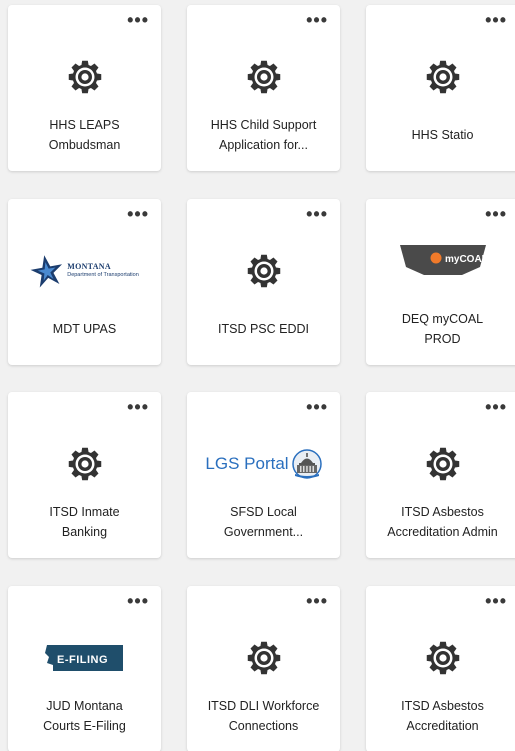  What do you see at coordinates (89, 266) in the screenshot?
I see `logo-text: MONTANA` at bounding box center [89, 266].